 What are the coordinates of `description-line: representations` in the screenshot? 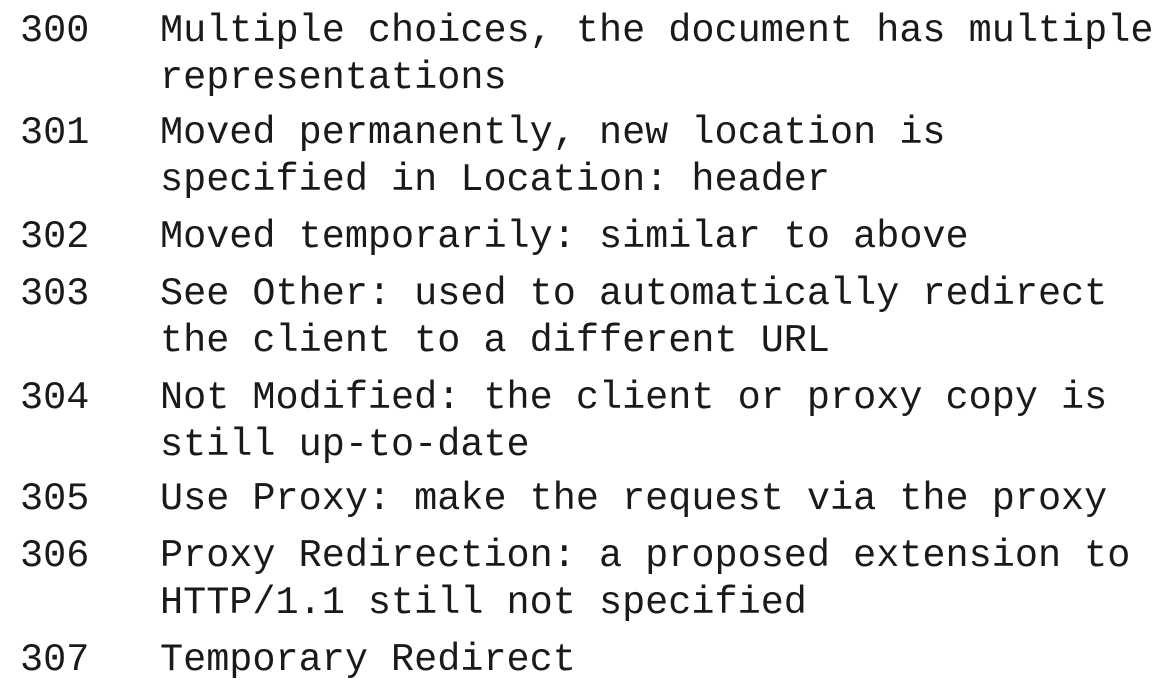 It's located at (333, 78).